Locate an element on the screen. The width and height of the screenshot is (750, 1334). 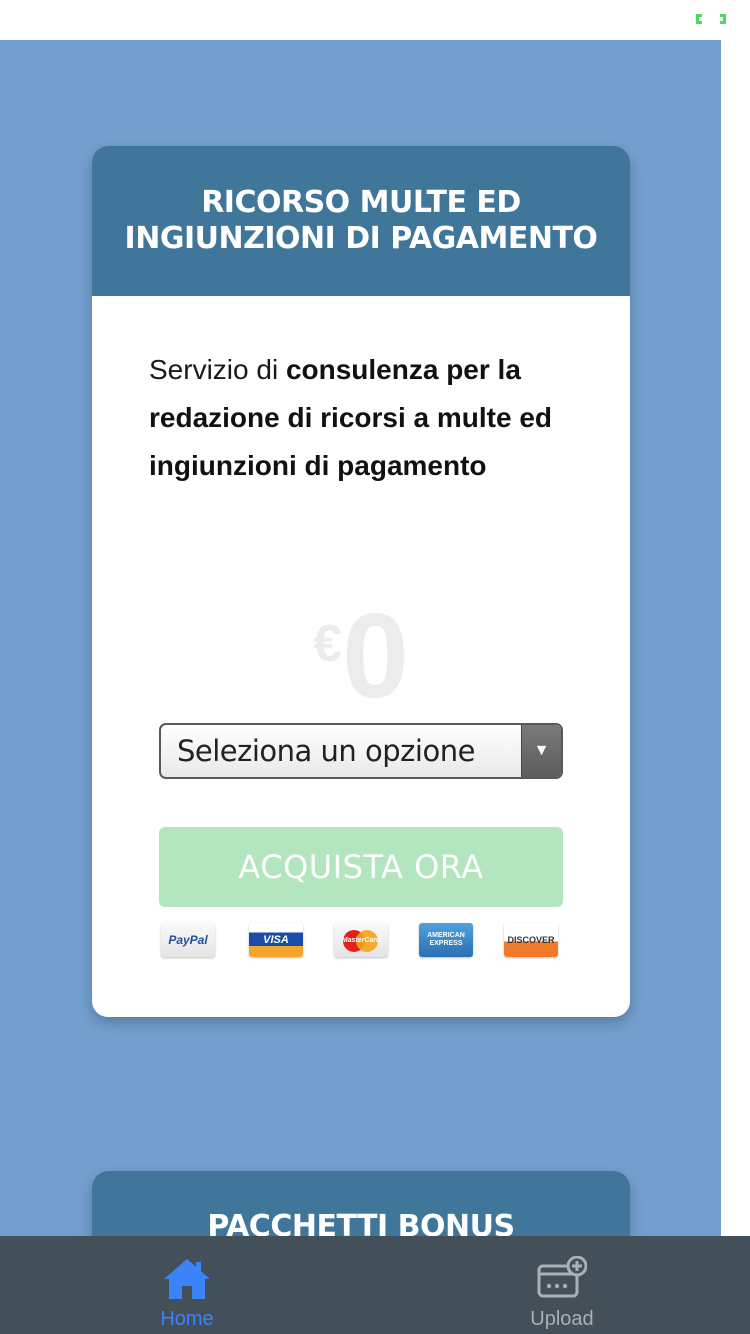
mastercard-icon: MasterCard is located at coordinates (361, 940).